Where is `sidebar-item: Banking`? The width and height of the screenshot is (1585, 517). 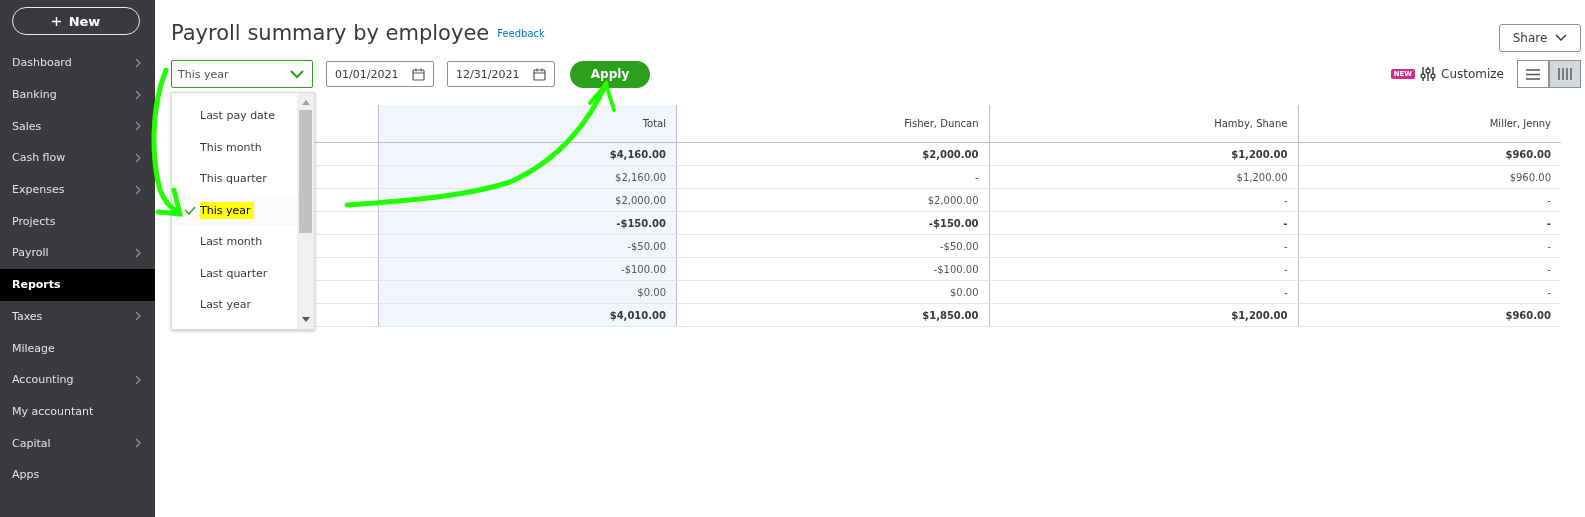 sidebar-item: Banking is located at coordinates (77, 94).